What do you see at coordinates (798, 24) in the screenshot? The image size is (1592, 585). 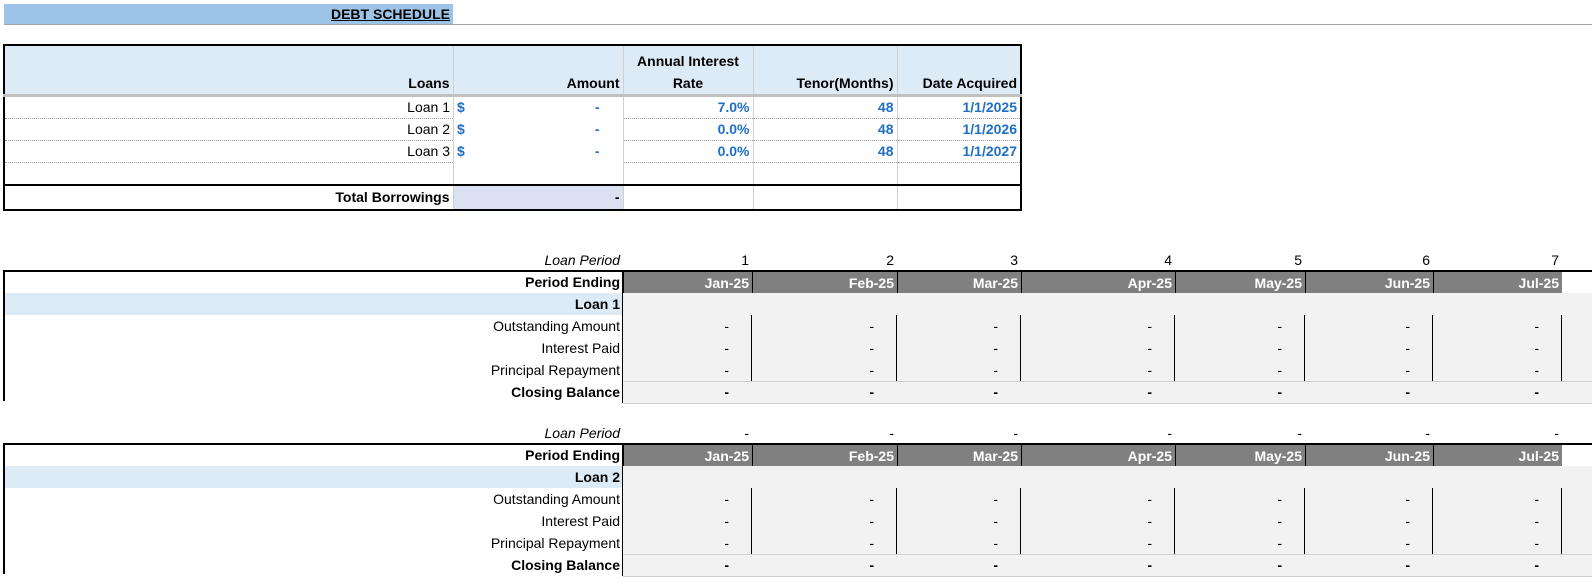 I see `title-divider` at bounding box center [798, 24].